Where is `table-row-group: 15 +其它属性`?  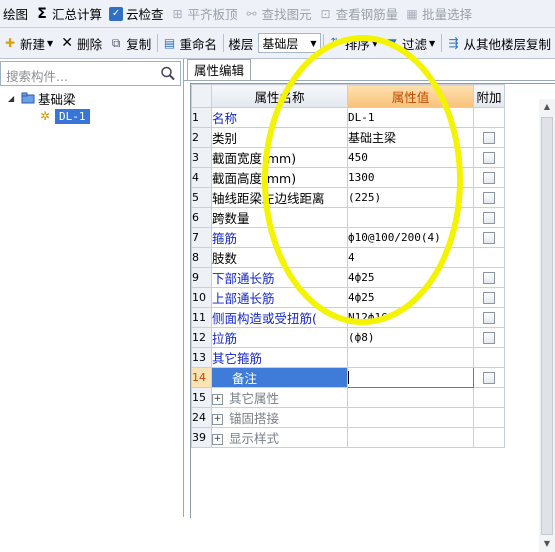
table-row-group: 15 +其它属性 is located at coordinates (348, 398).